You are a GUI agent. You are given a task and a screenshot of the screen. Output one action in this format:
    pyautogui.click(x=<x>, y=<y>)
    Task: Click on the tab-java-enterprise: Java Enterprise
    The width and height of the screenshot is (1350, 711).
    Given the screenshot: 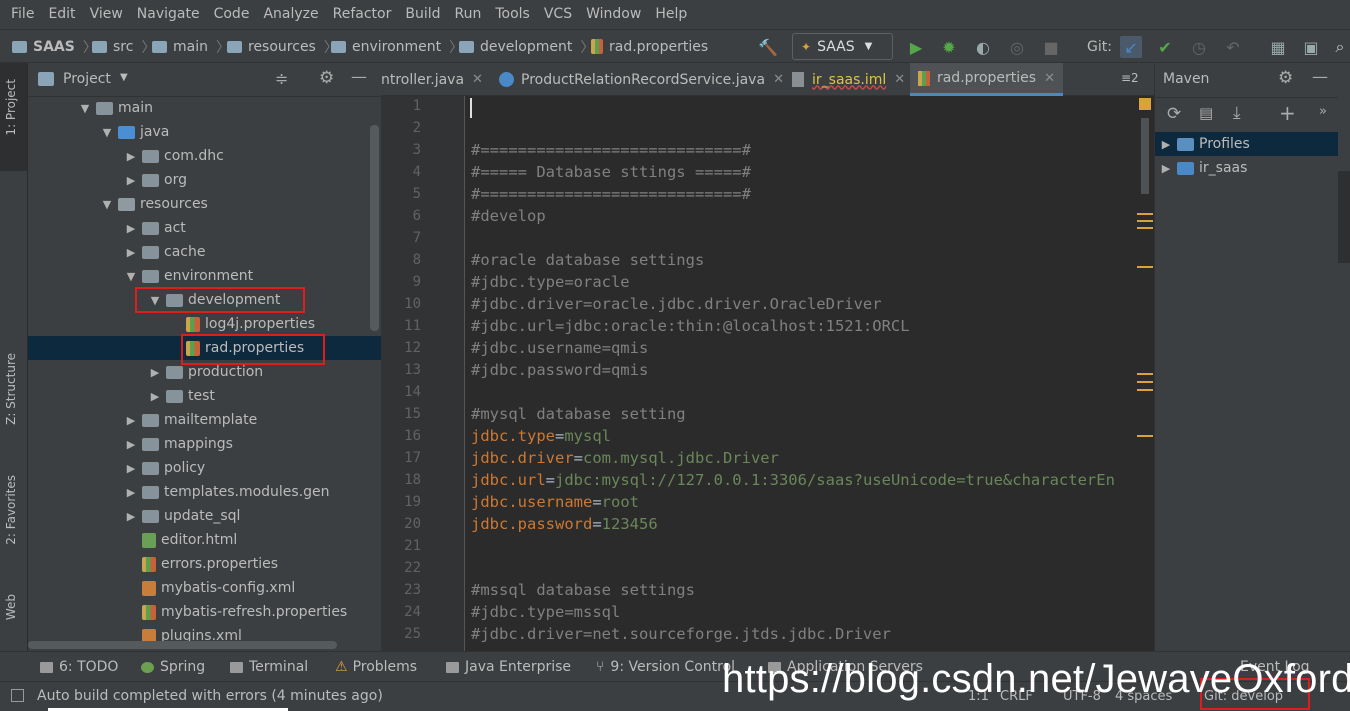 What is the action you would take?
    pyautogui.click(x=508, y=667)
    